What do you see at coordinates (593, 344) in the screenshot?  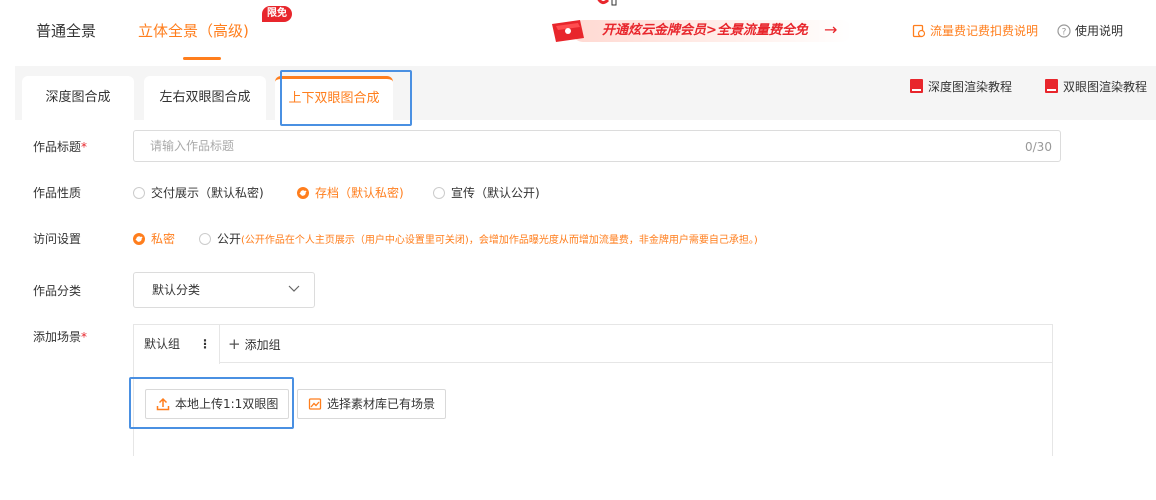 I see `scene-group-tabs: 默认组 ⋮ + 添加组` at bounding box center [593, 344].